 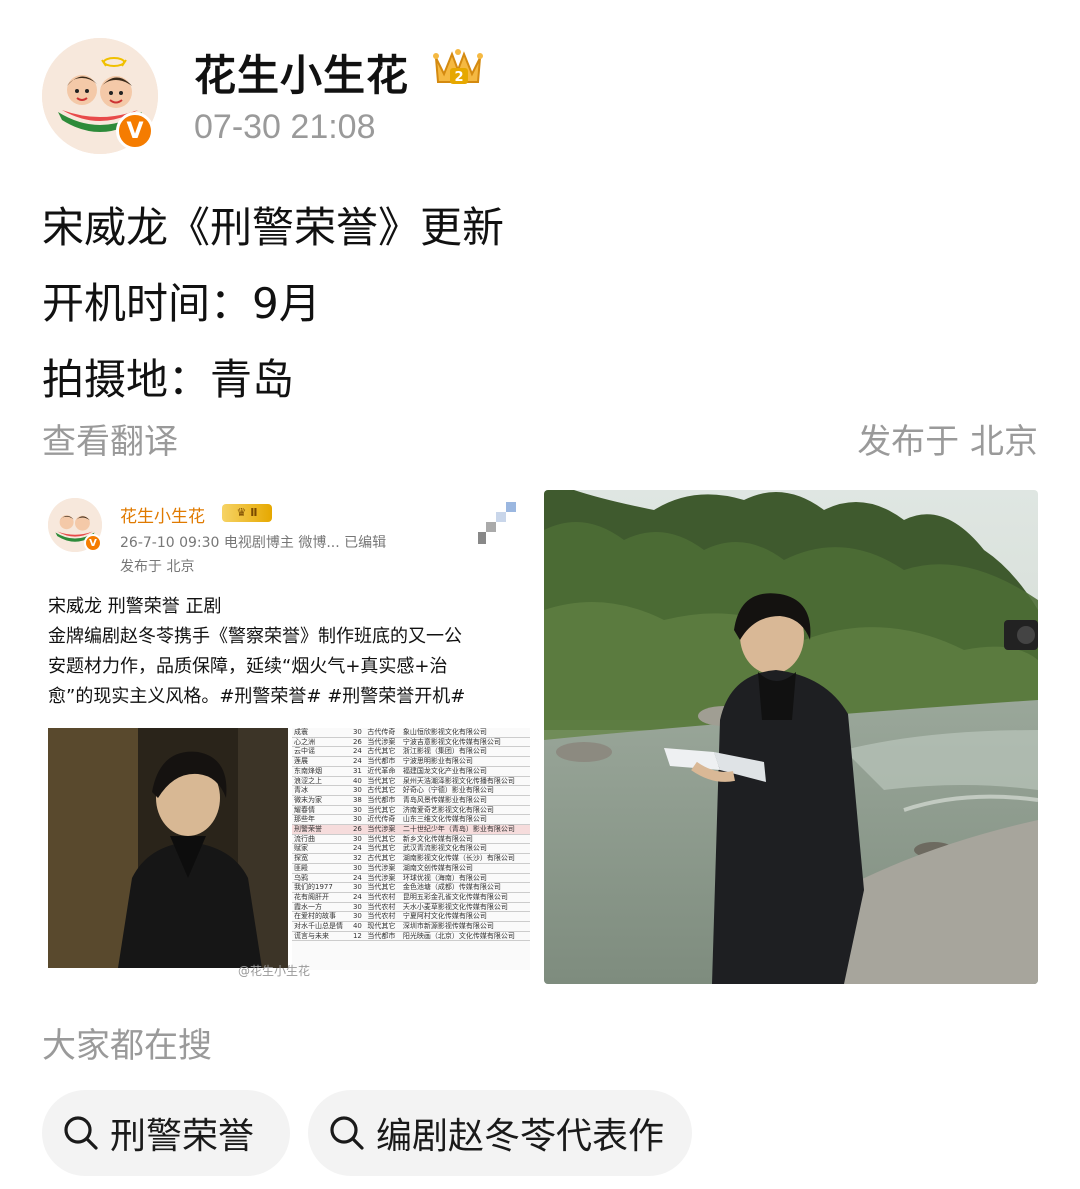 What do you see at coordinates (321, 820) in the screenshot?
I see `table-cell: 那些年` at bounding box center [321, 820].